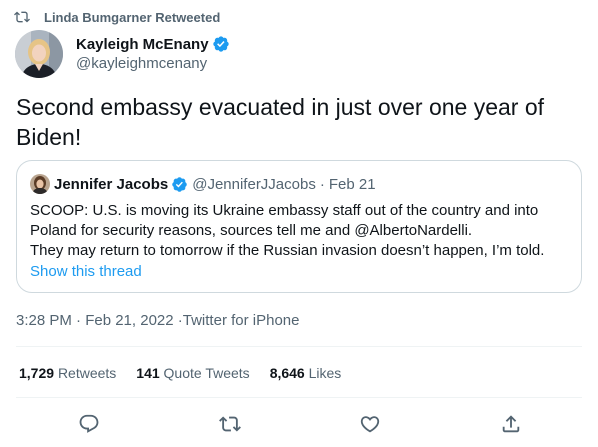 Image resolution: width=598 pixels, height=447 pixels. I want to click on likes-label: Likes, so click(325, 373).